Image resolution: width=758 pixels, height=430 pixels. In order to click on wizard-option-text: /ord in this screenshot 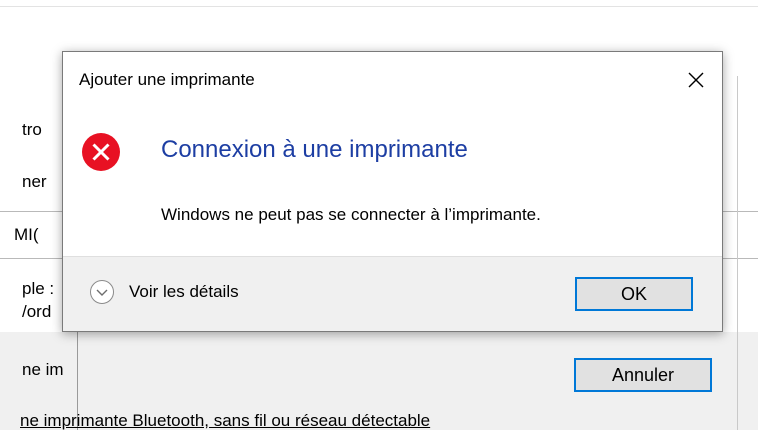, I will do `click(36, 312)`.